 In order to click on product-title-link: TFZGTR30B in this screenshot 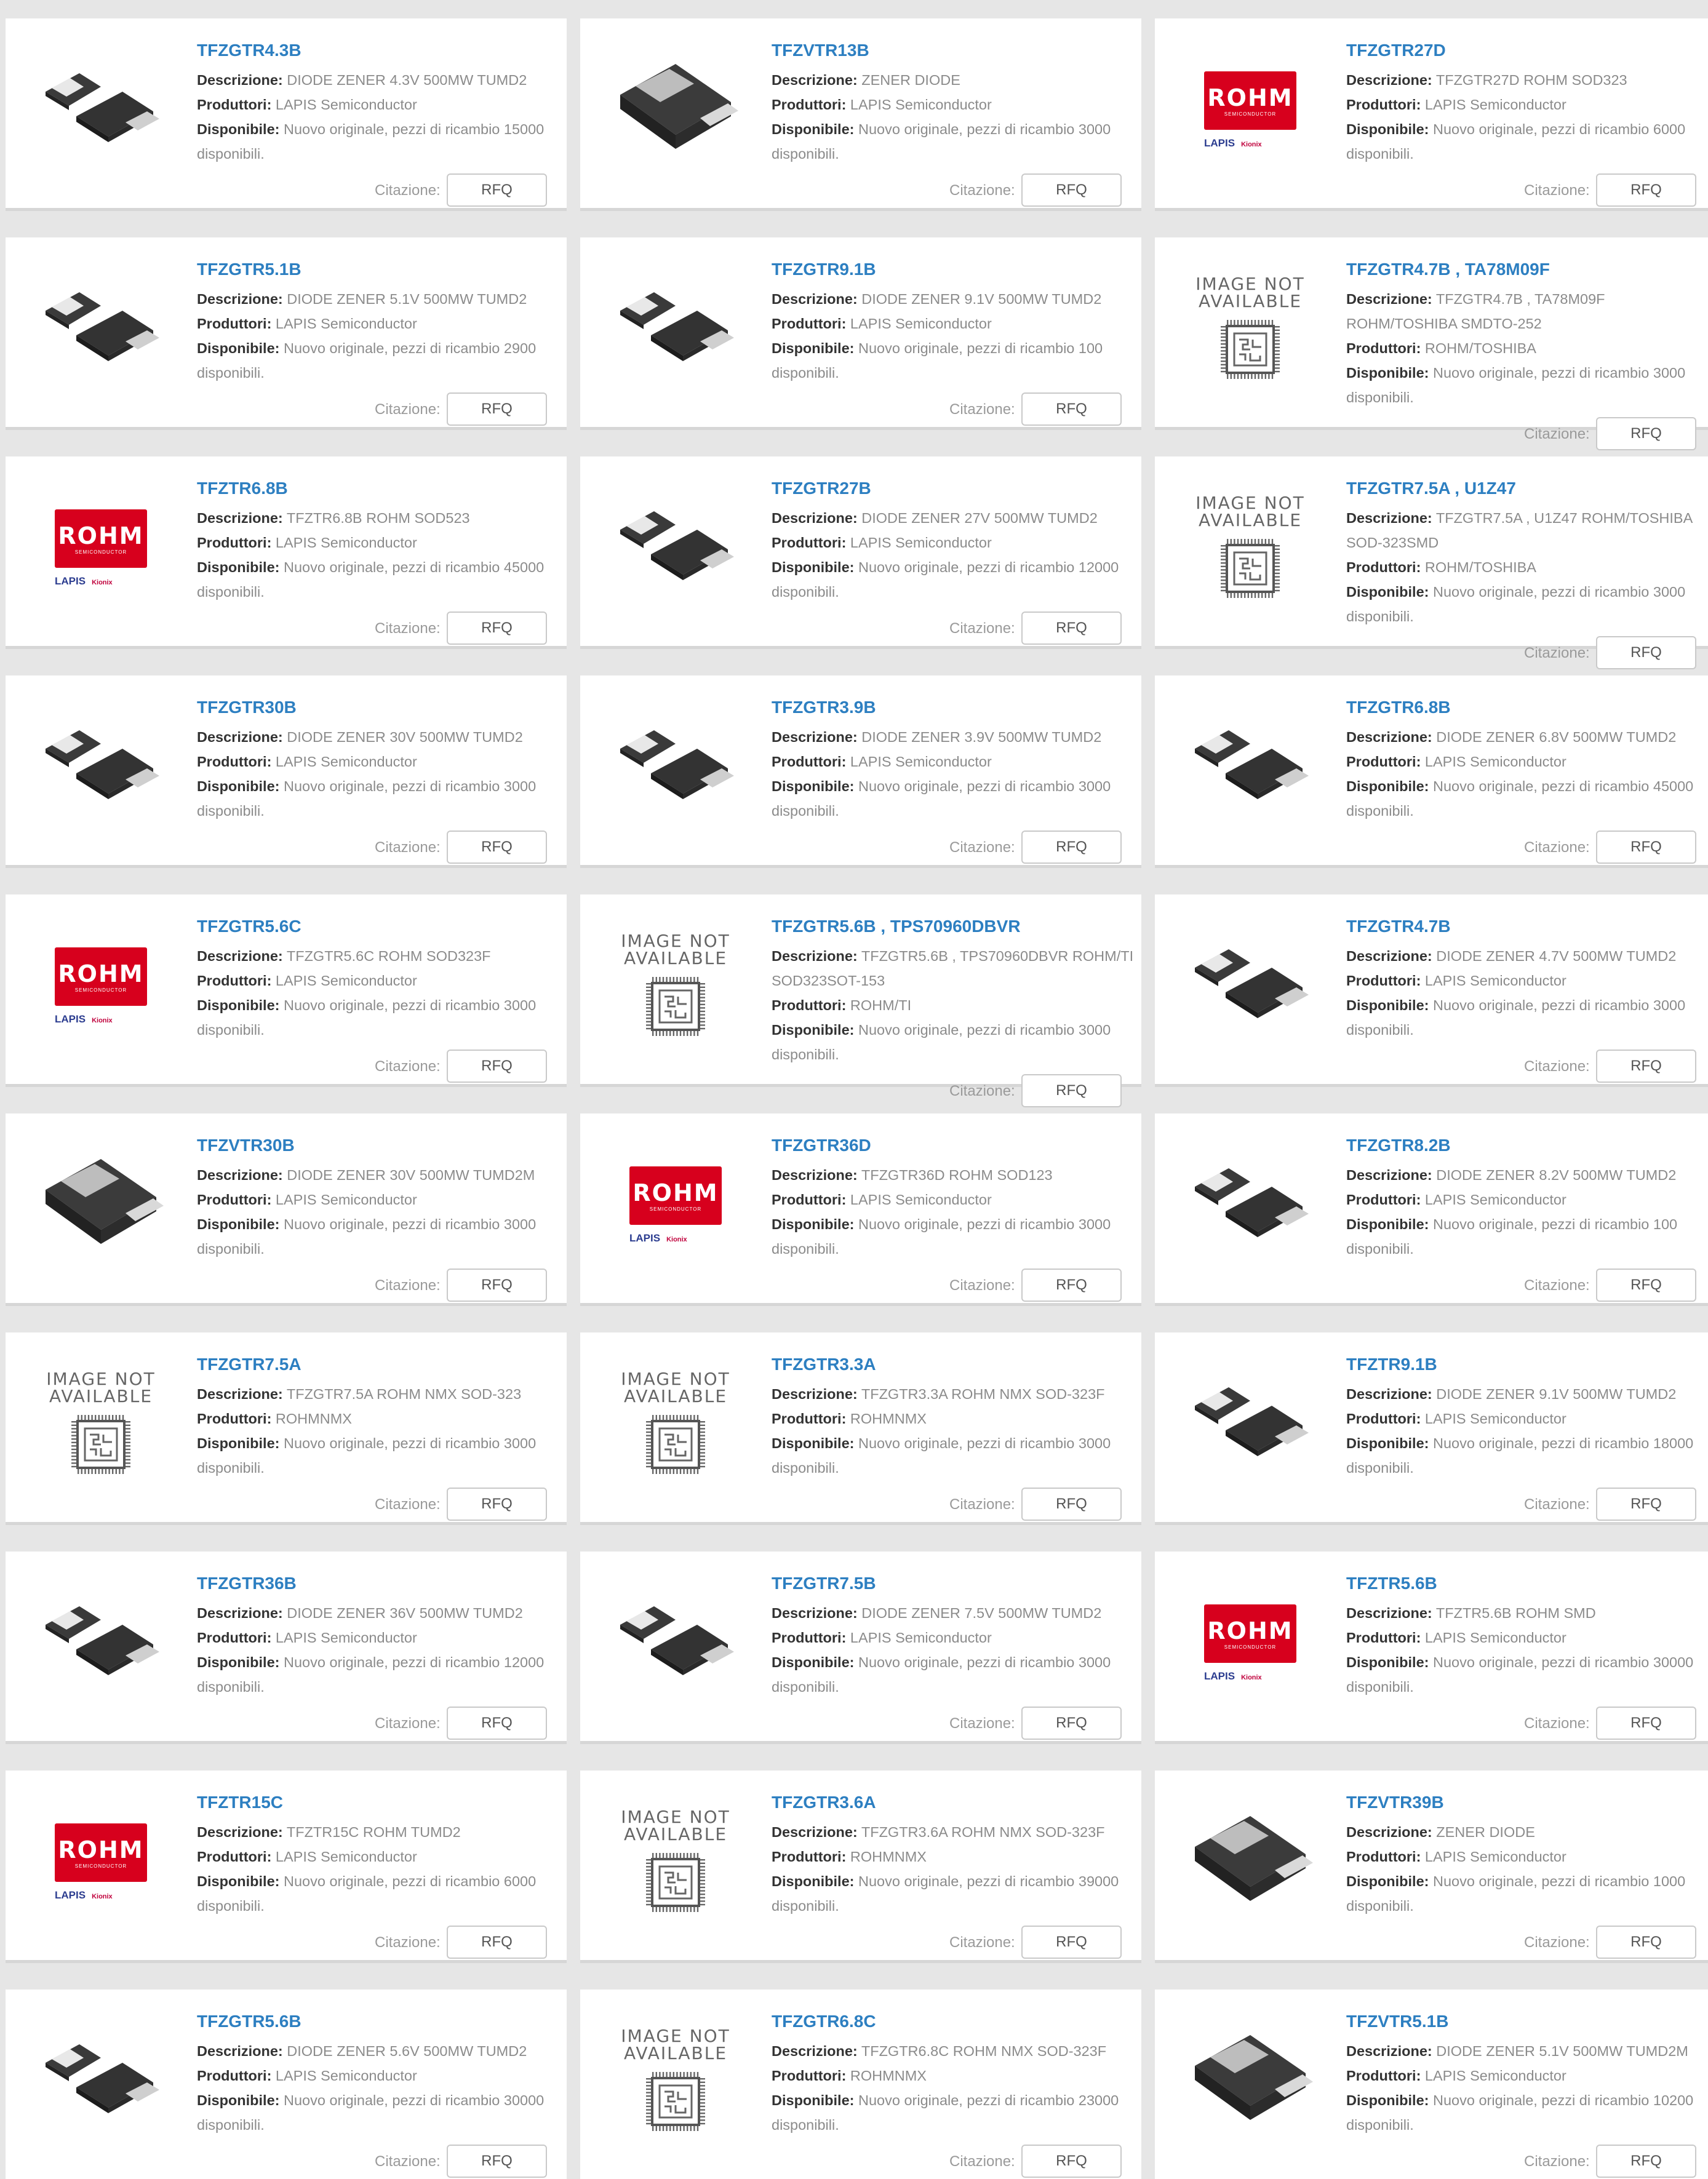, I will do `click(247, 707)`.